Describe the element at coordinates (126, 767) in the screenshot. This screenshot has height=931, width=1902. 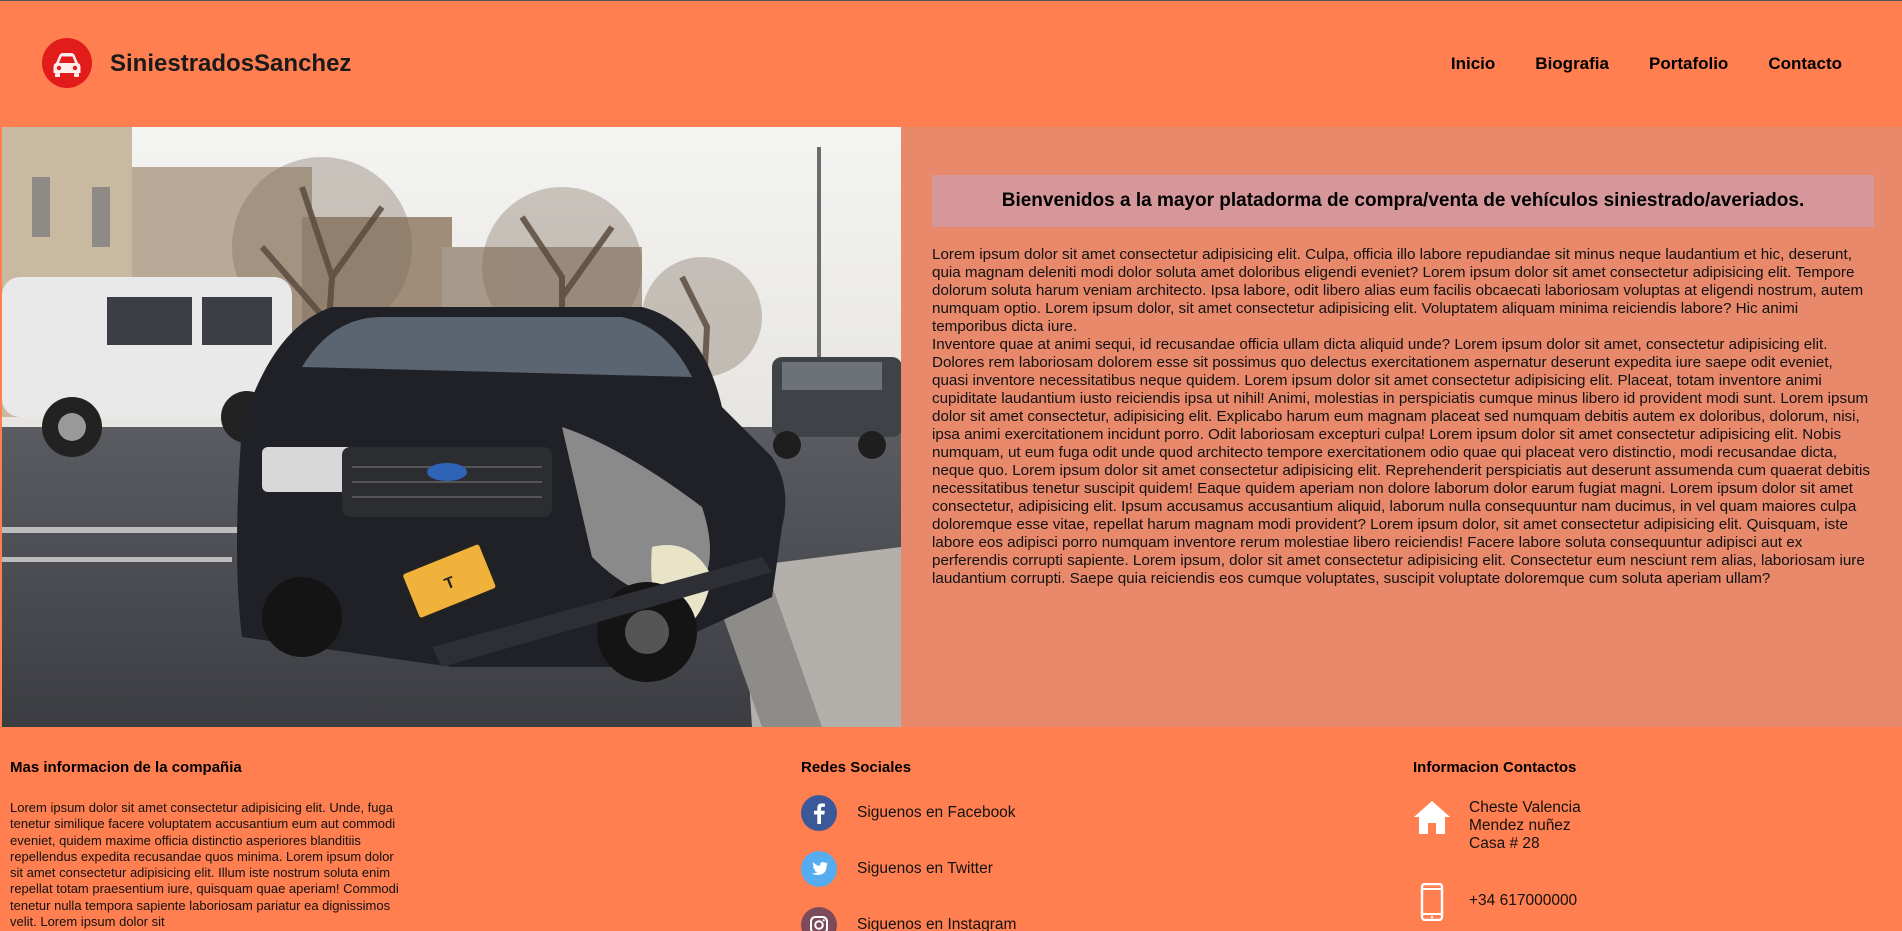
I see `footer-info-title: Mas informacion de la compañia` at that location.